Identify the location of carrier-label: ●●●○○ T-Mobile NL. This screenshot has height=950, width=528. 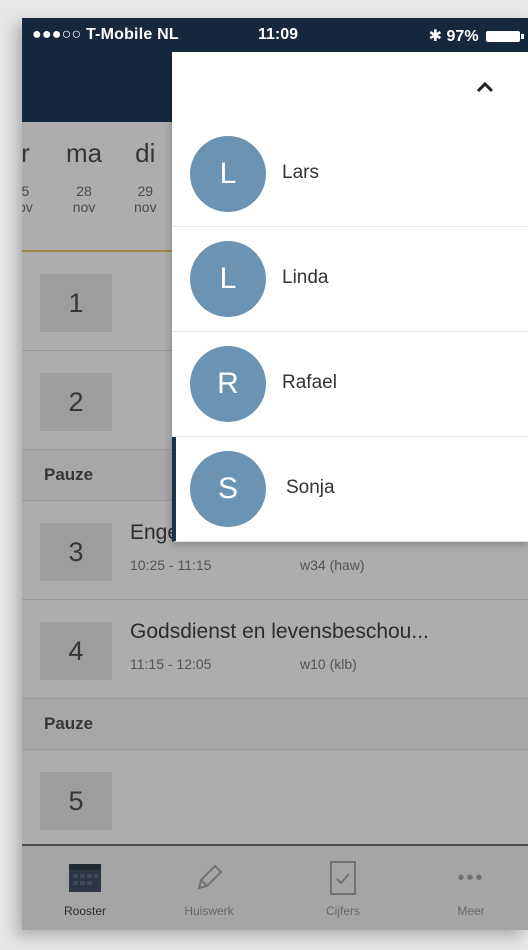
(105, 34).